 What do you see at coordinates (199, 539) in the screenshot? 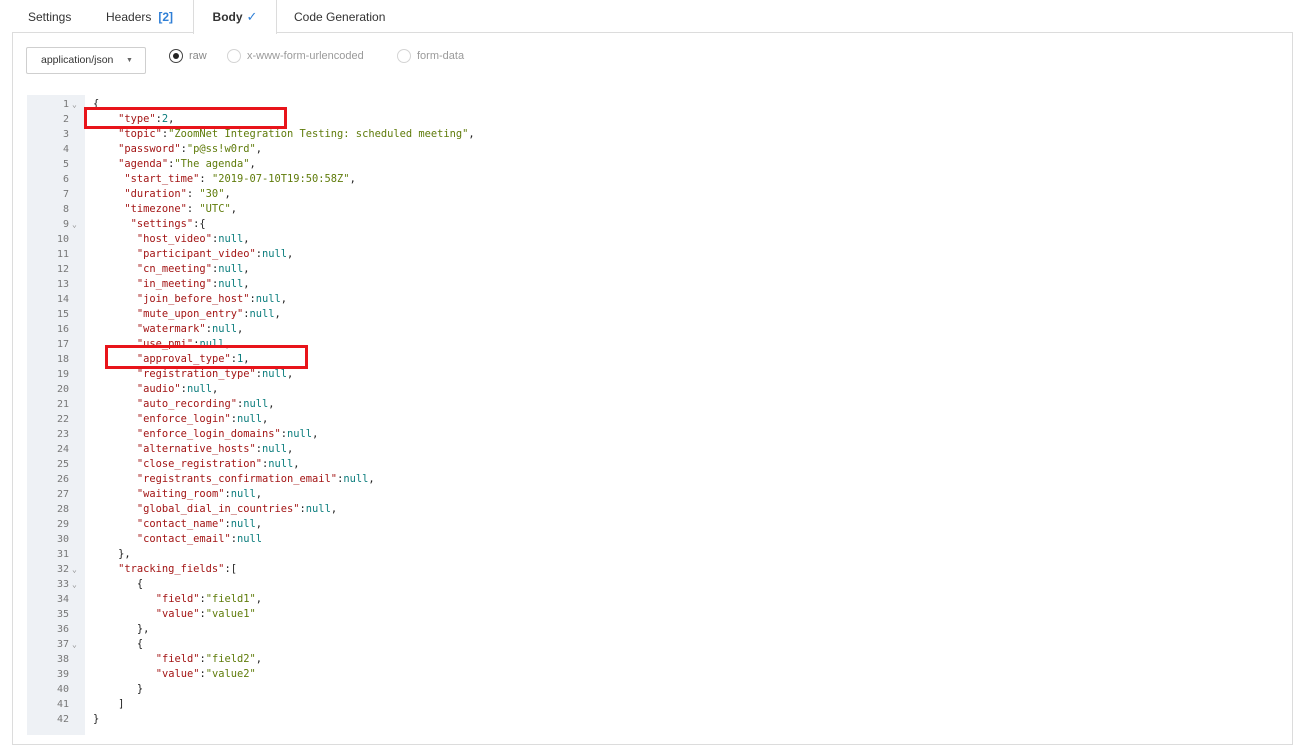
I see `code-text: "contact_email":null` at bounding box center [199, 539].